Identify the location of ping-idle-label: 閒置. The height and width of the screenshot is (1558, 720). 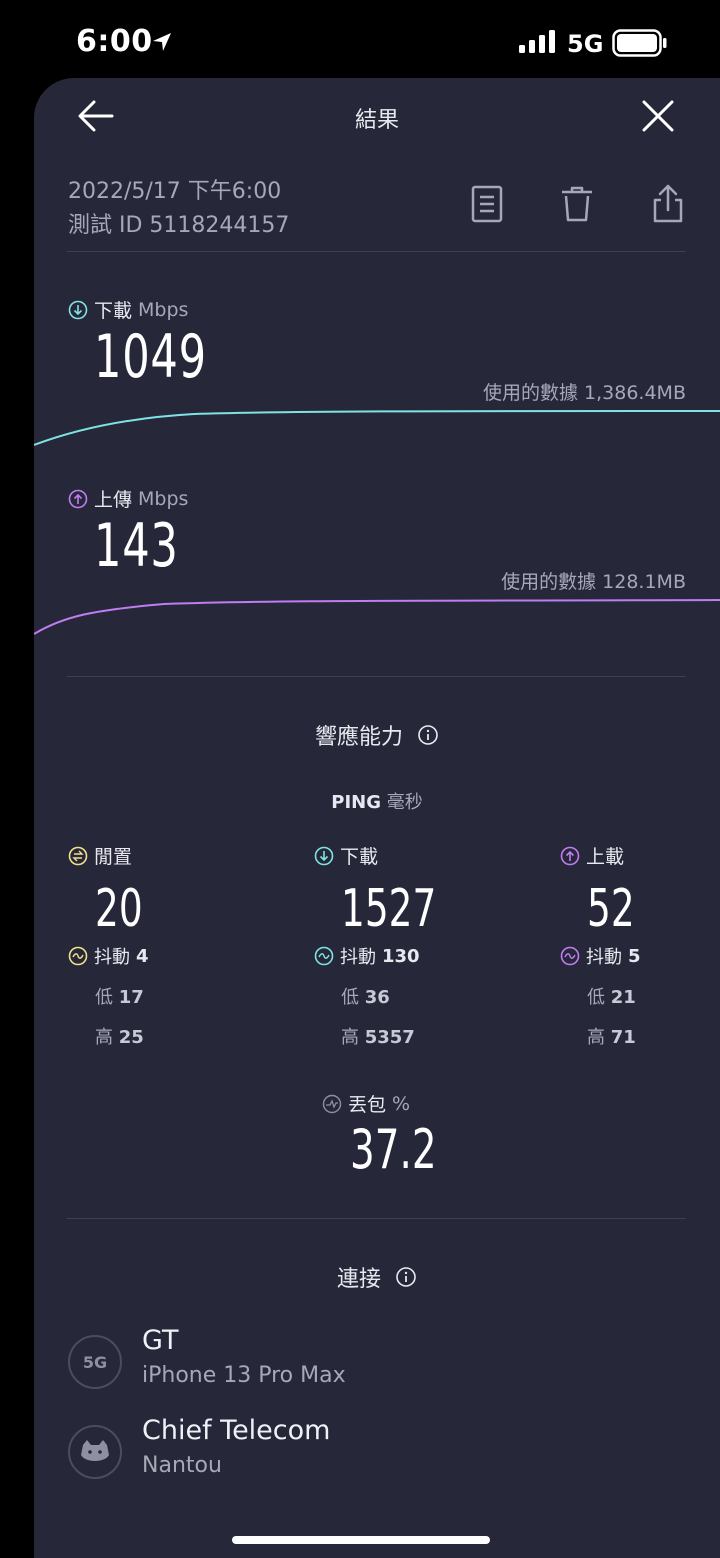
(158, 855).